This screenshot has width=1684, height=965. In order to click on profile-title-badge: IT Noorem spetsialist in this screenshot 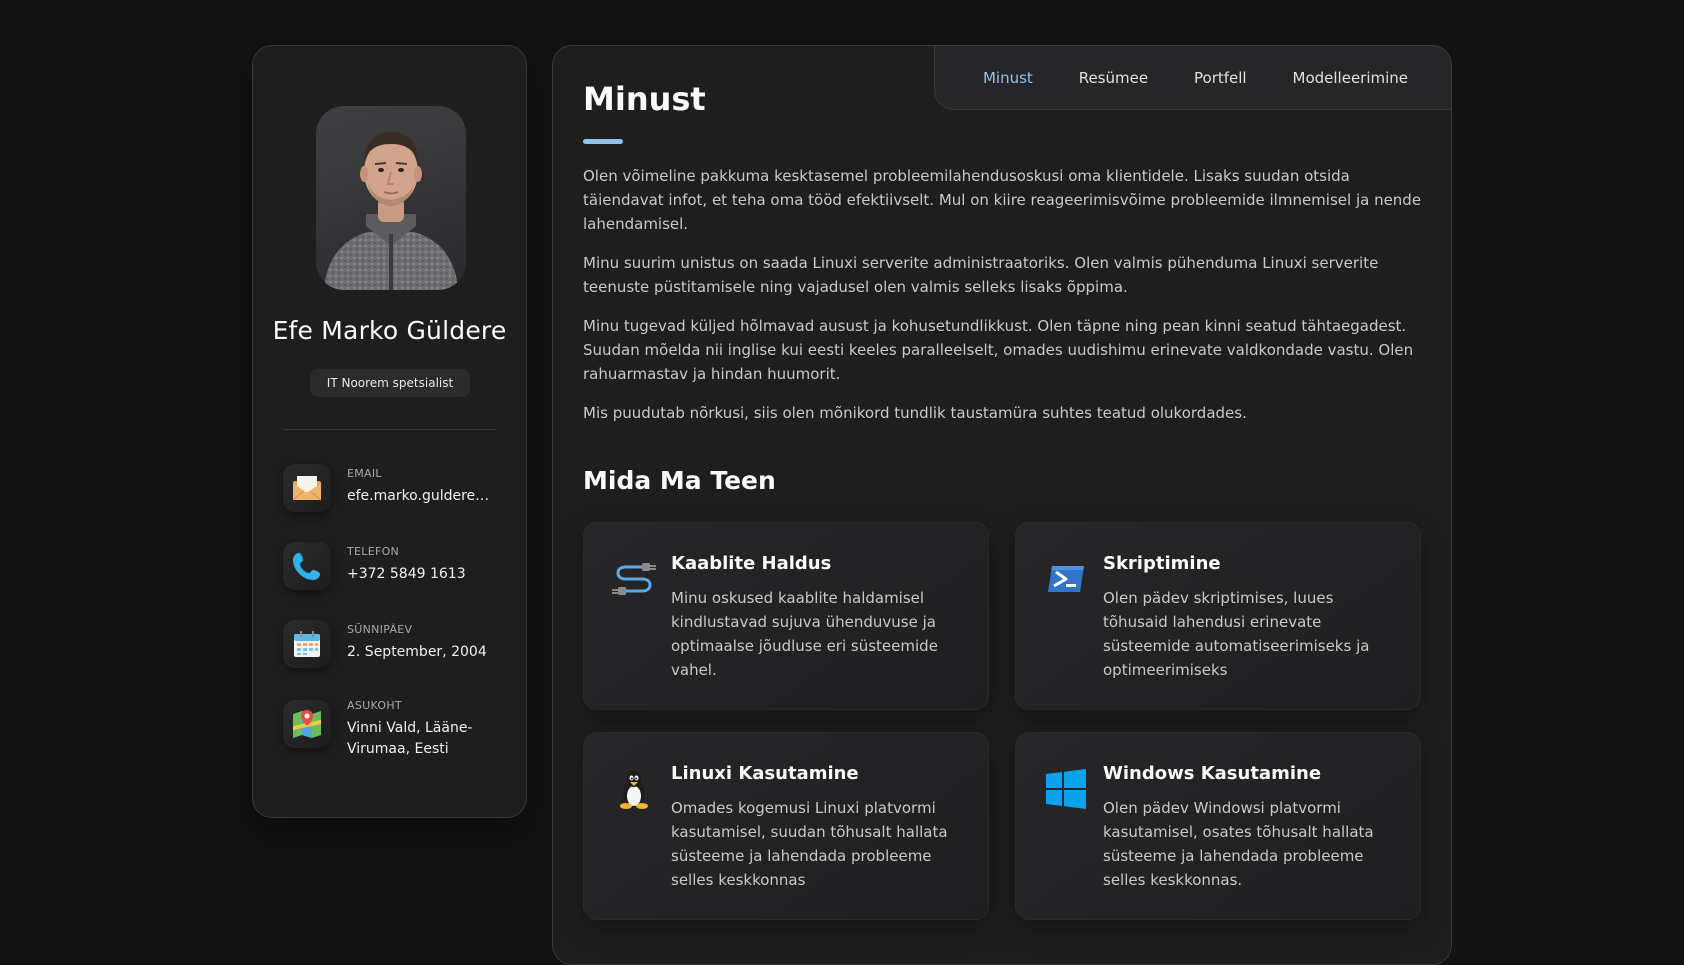, I will do `click(390, 383)`.